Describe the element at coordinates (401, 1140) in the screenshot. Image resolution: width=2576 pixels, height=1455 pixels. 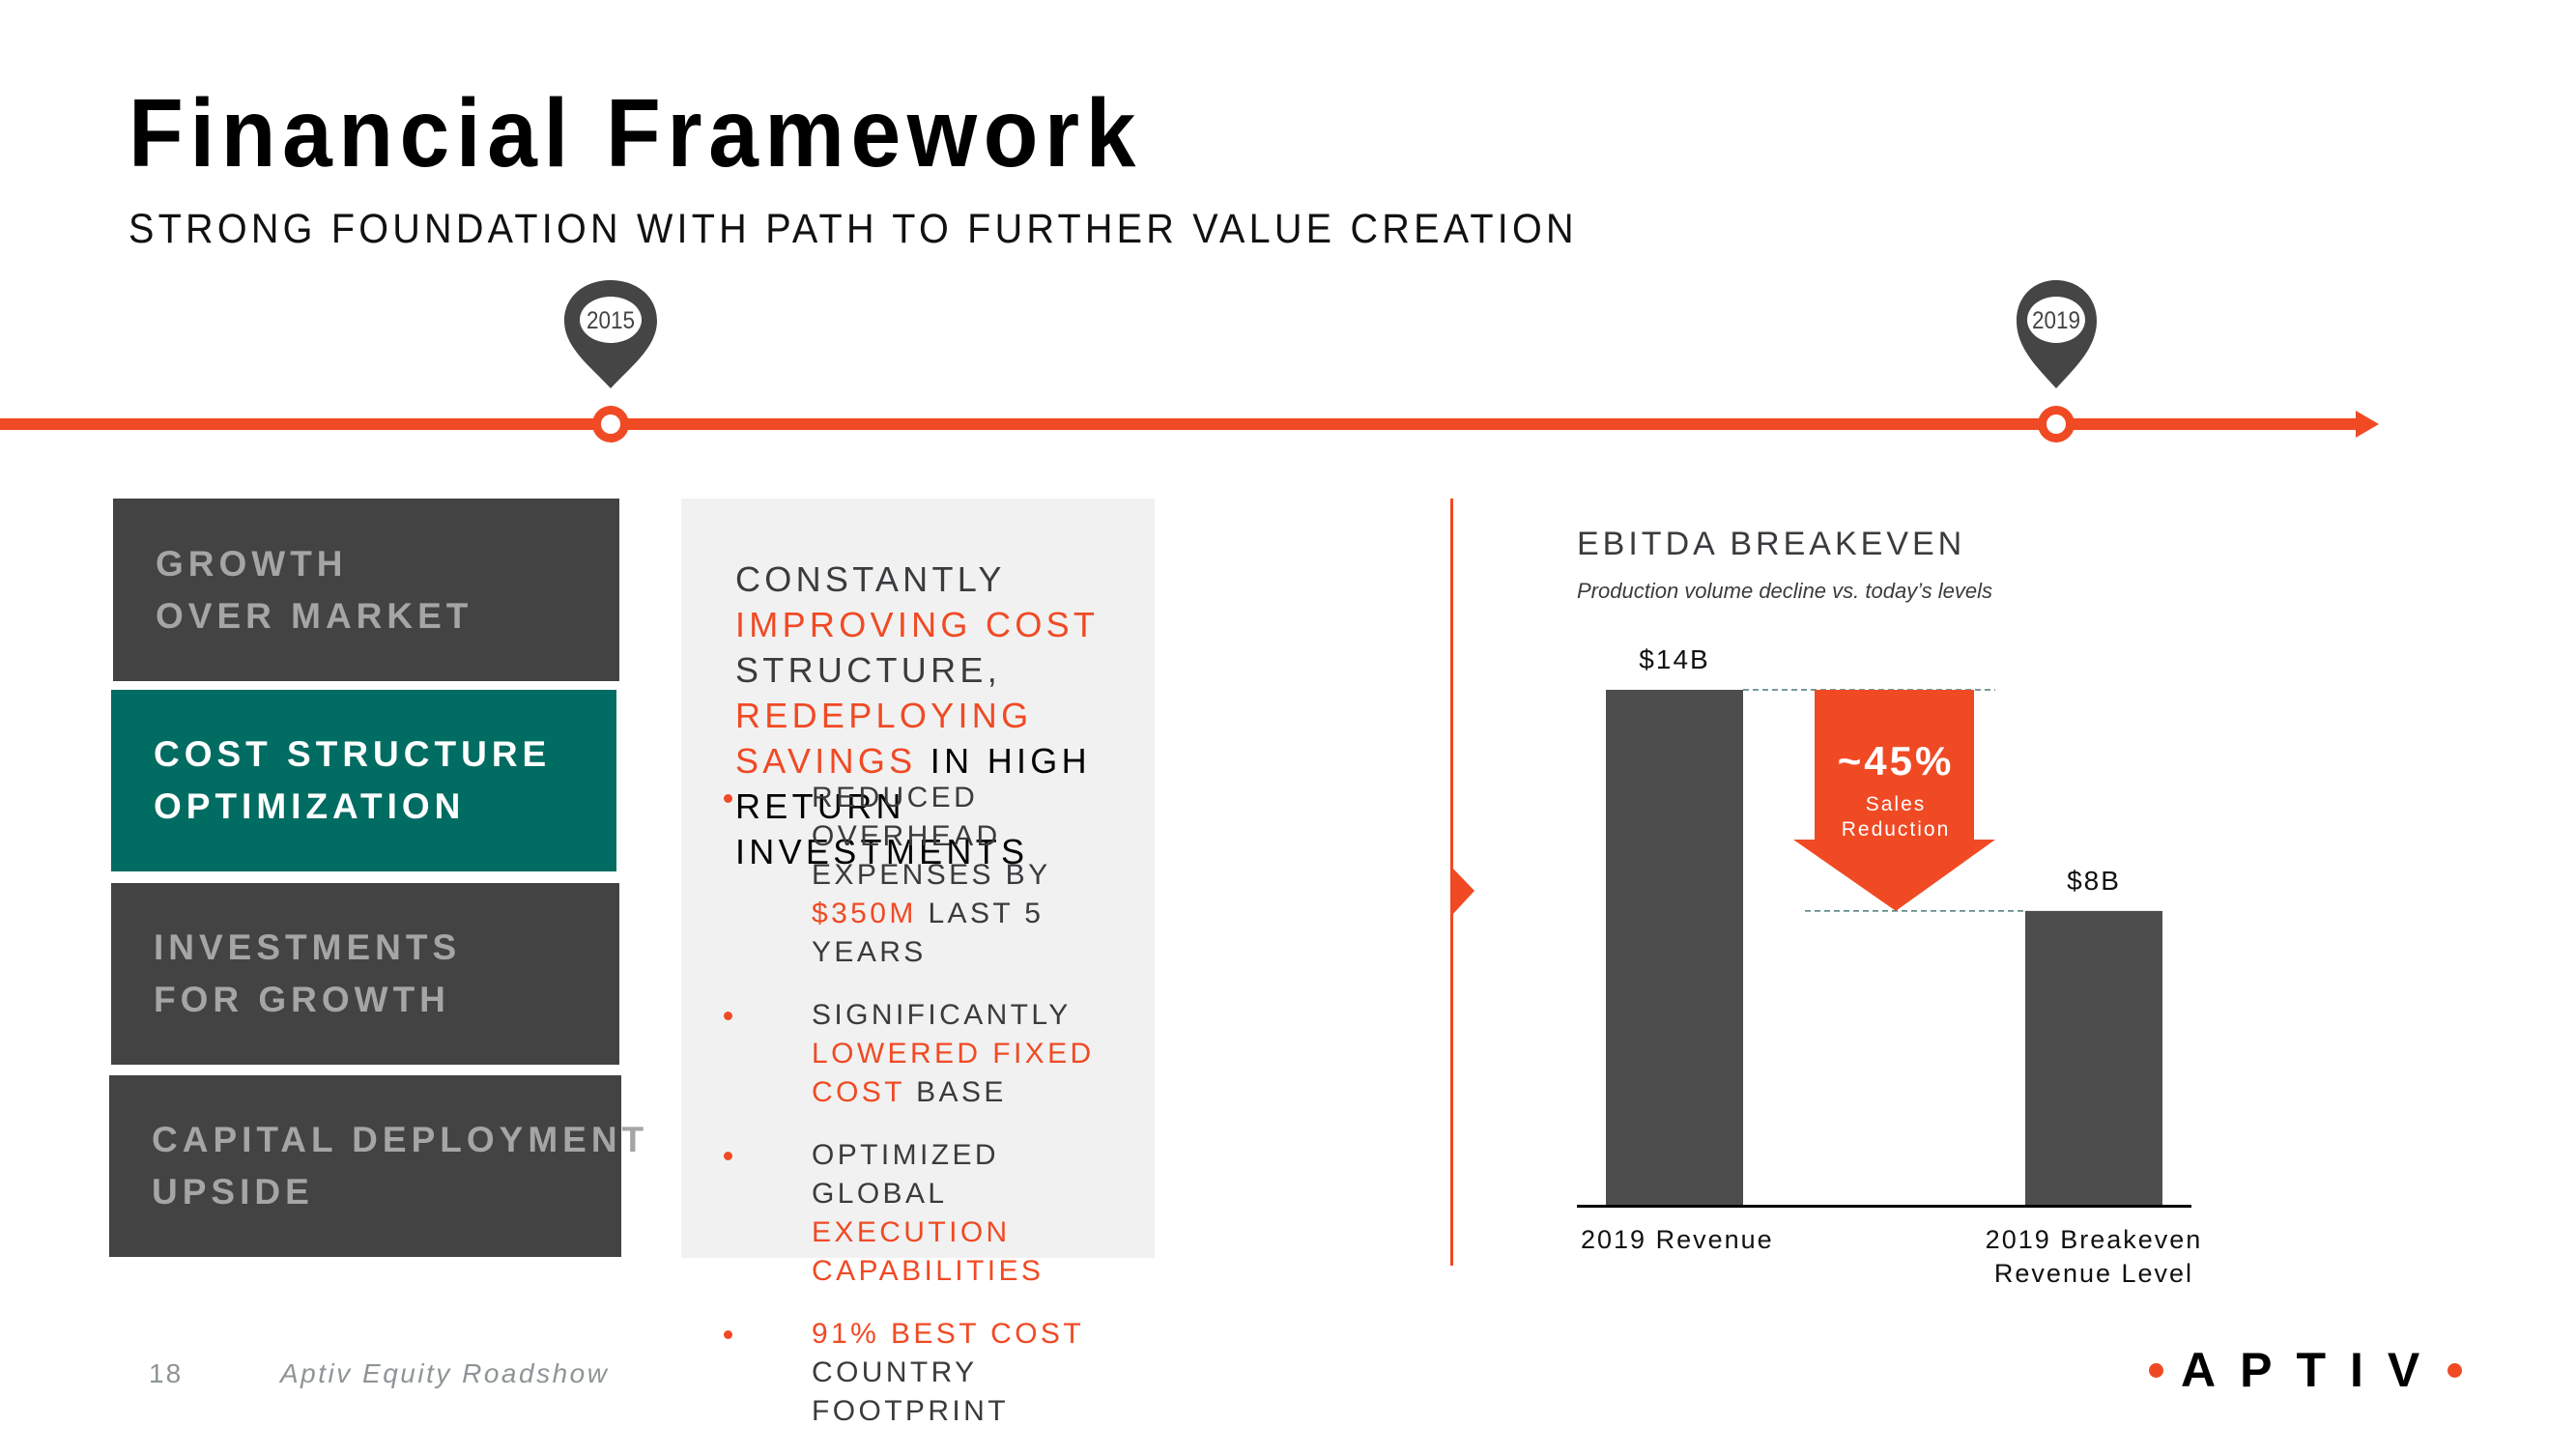
I see `pillar-label-line: CAPITAL DEPLOYMENT` at that location.